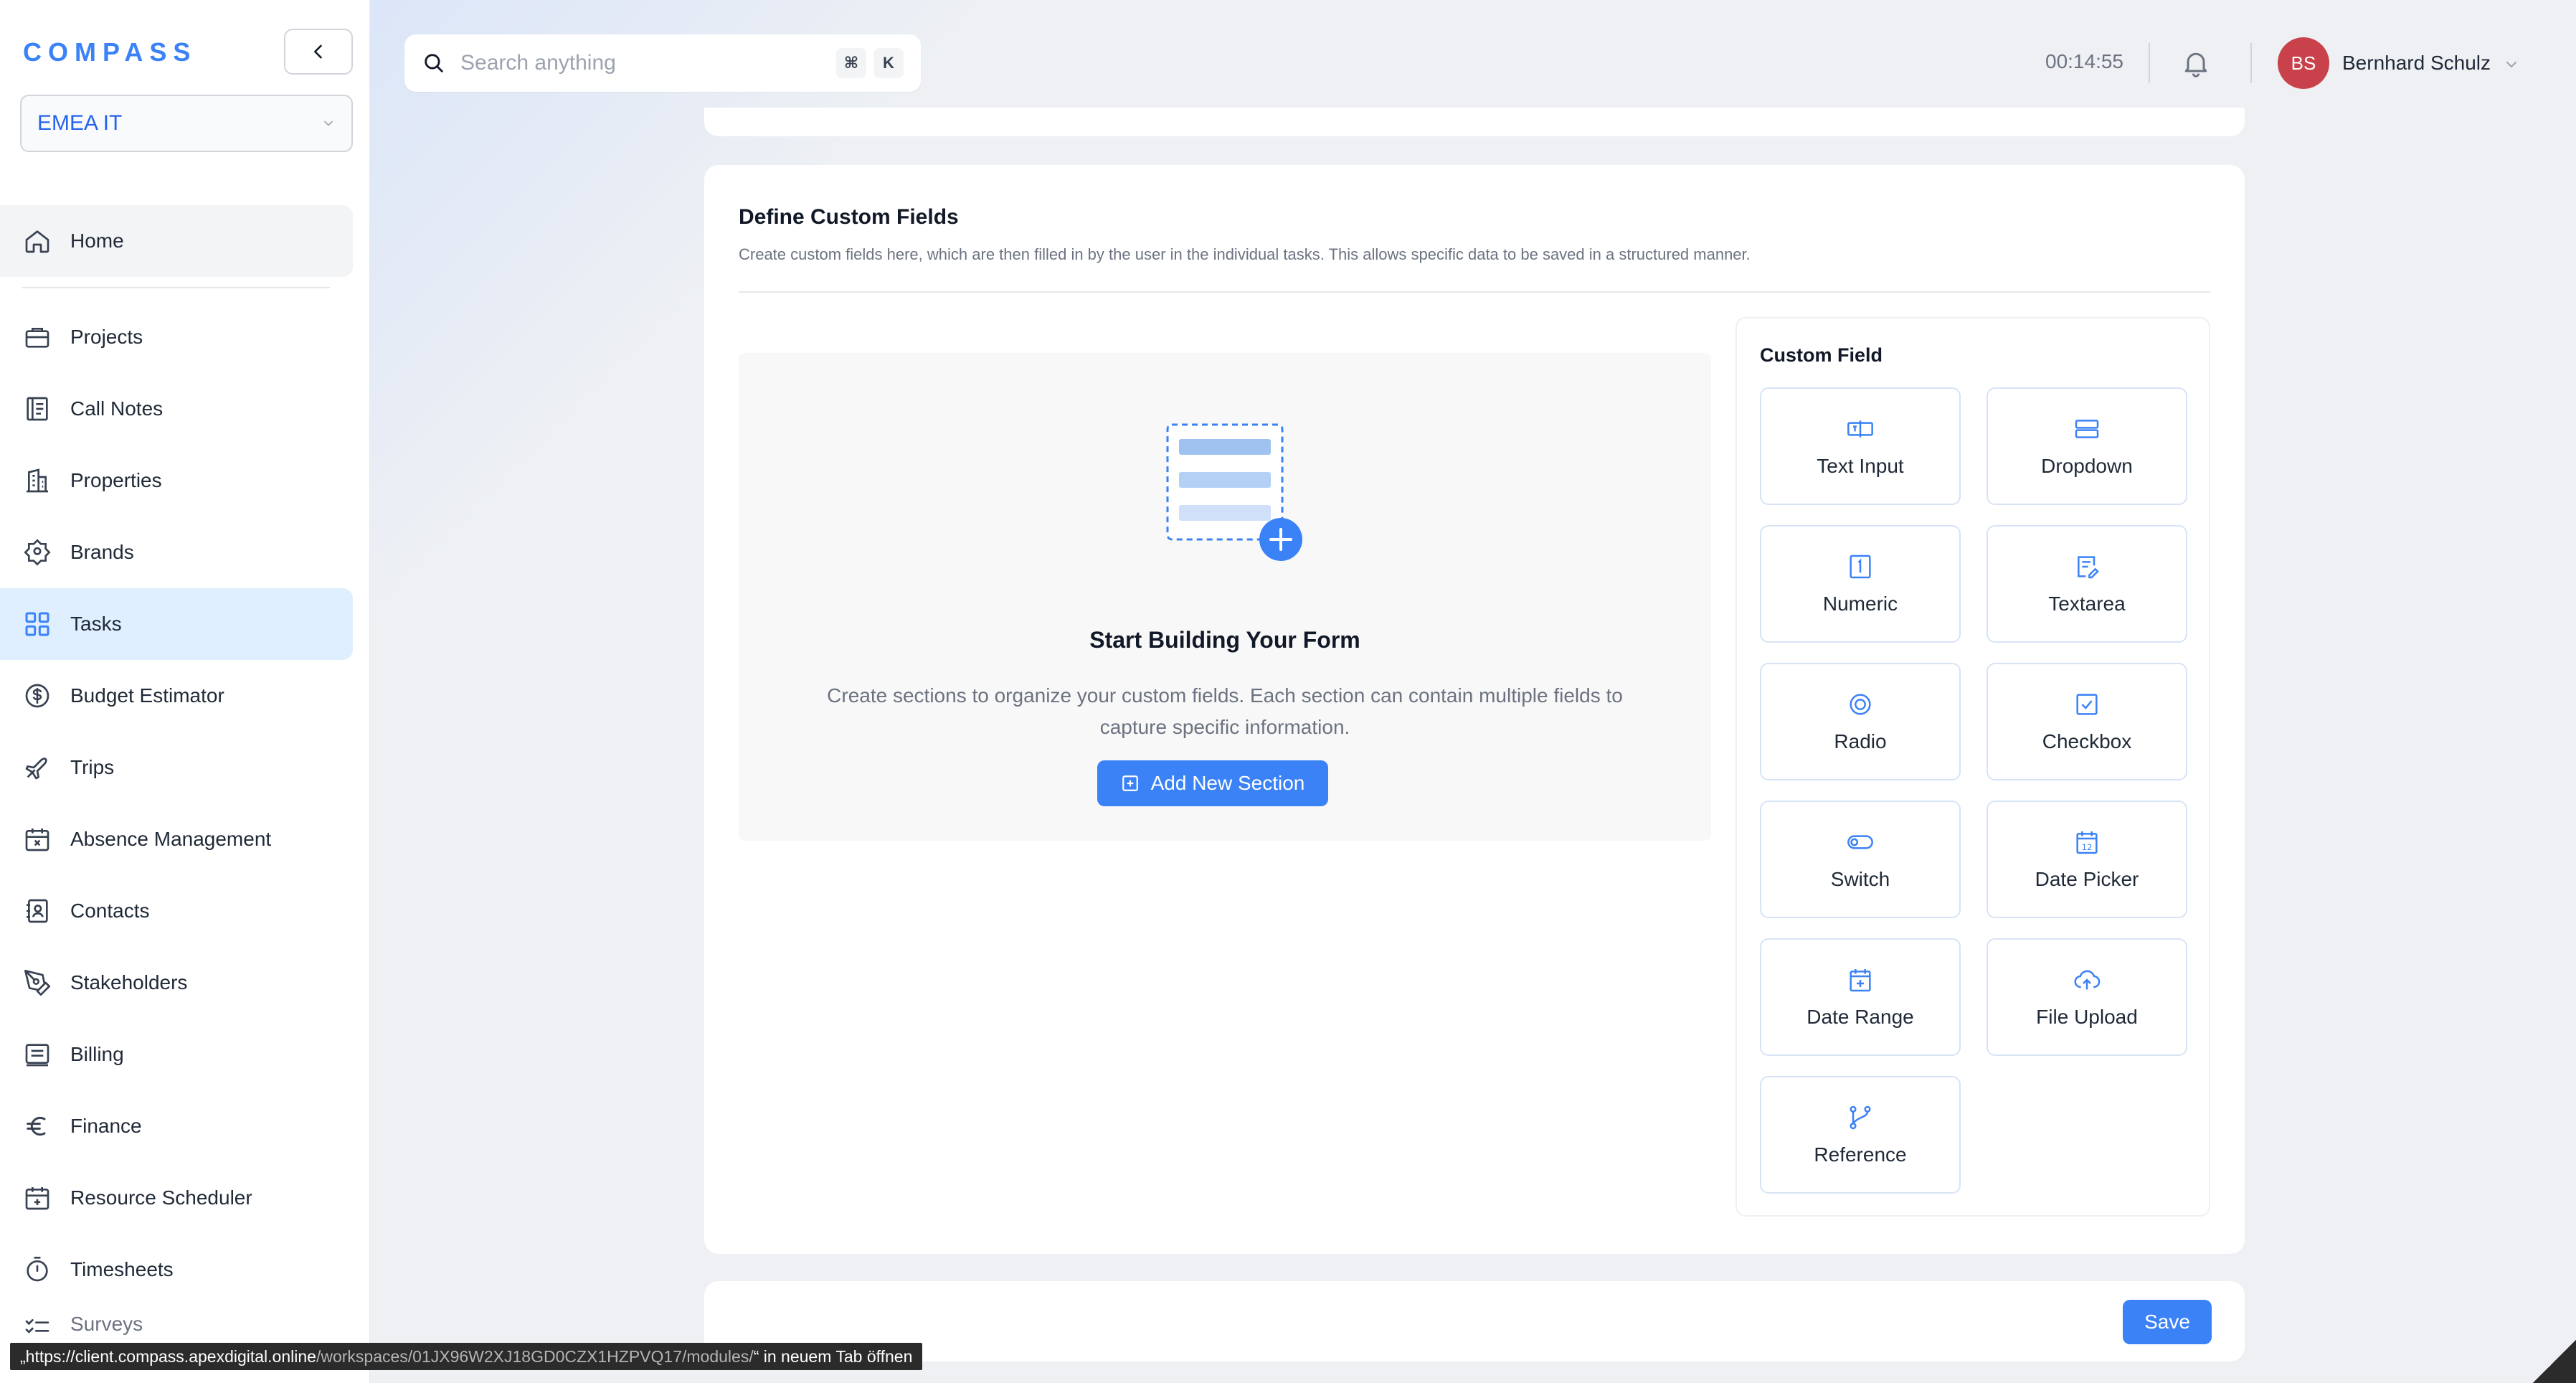 The width and height of the screenshot is (2576, 1383). I want to click on field-date-range: Date Range, so click(1860, 997).